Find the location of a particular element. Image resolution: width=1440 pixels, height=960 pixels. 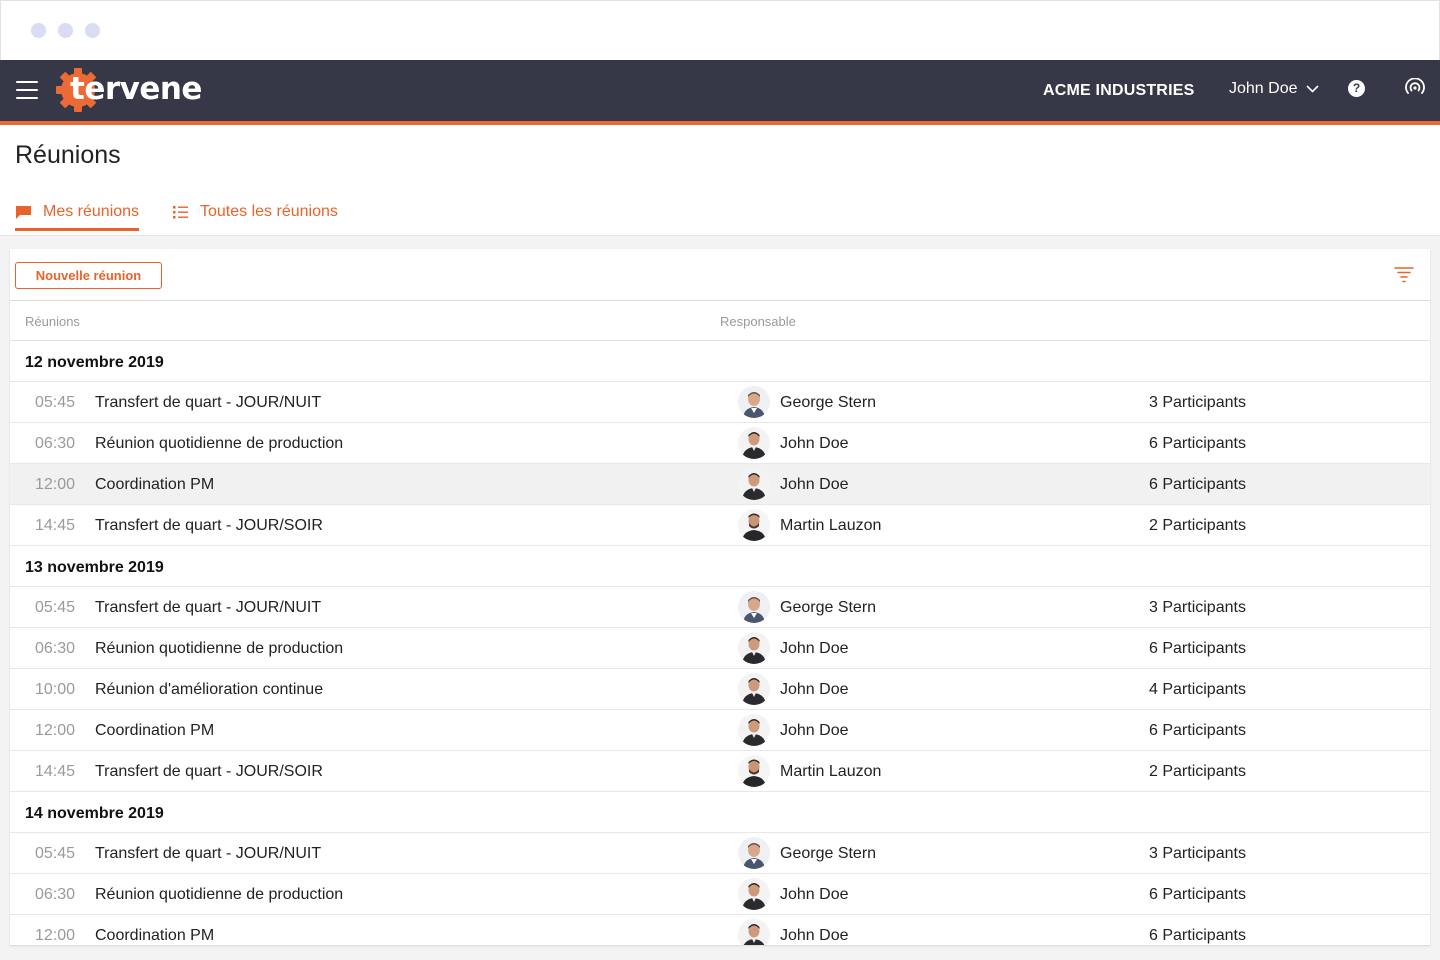

window-maximize-dot is located at coordinates (92, 30).